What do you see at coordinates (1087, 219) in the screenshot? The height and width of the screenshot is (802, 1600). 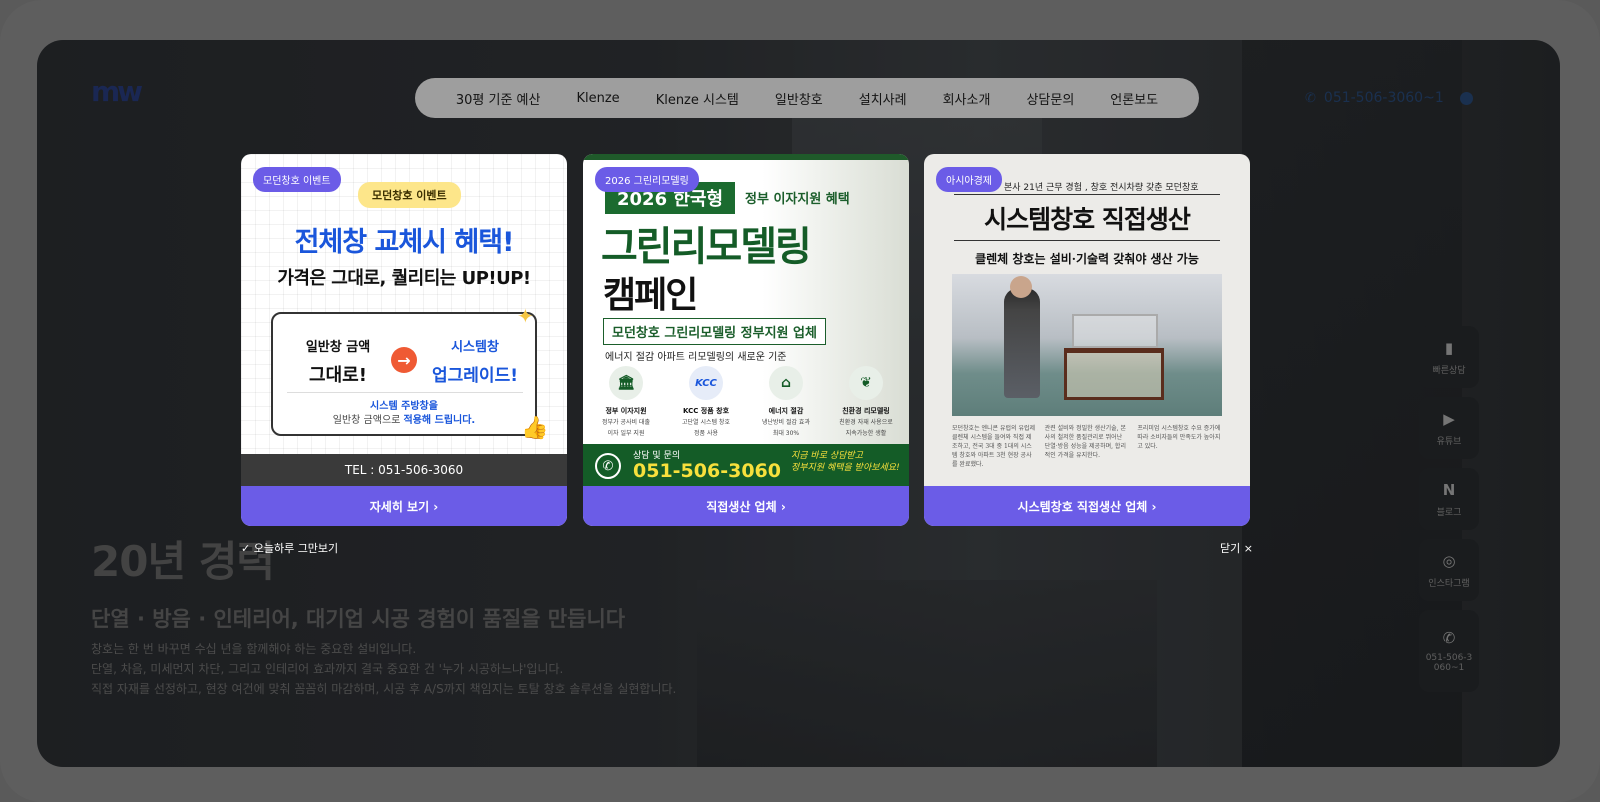 I see `article-headline: 시스템창호 직접생산` at bounding box center [1087, 219].